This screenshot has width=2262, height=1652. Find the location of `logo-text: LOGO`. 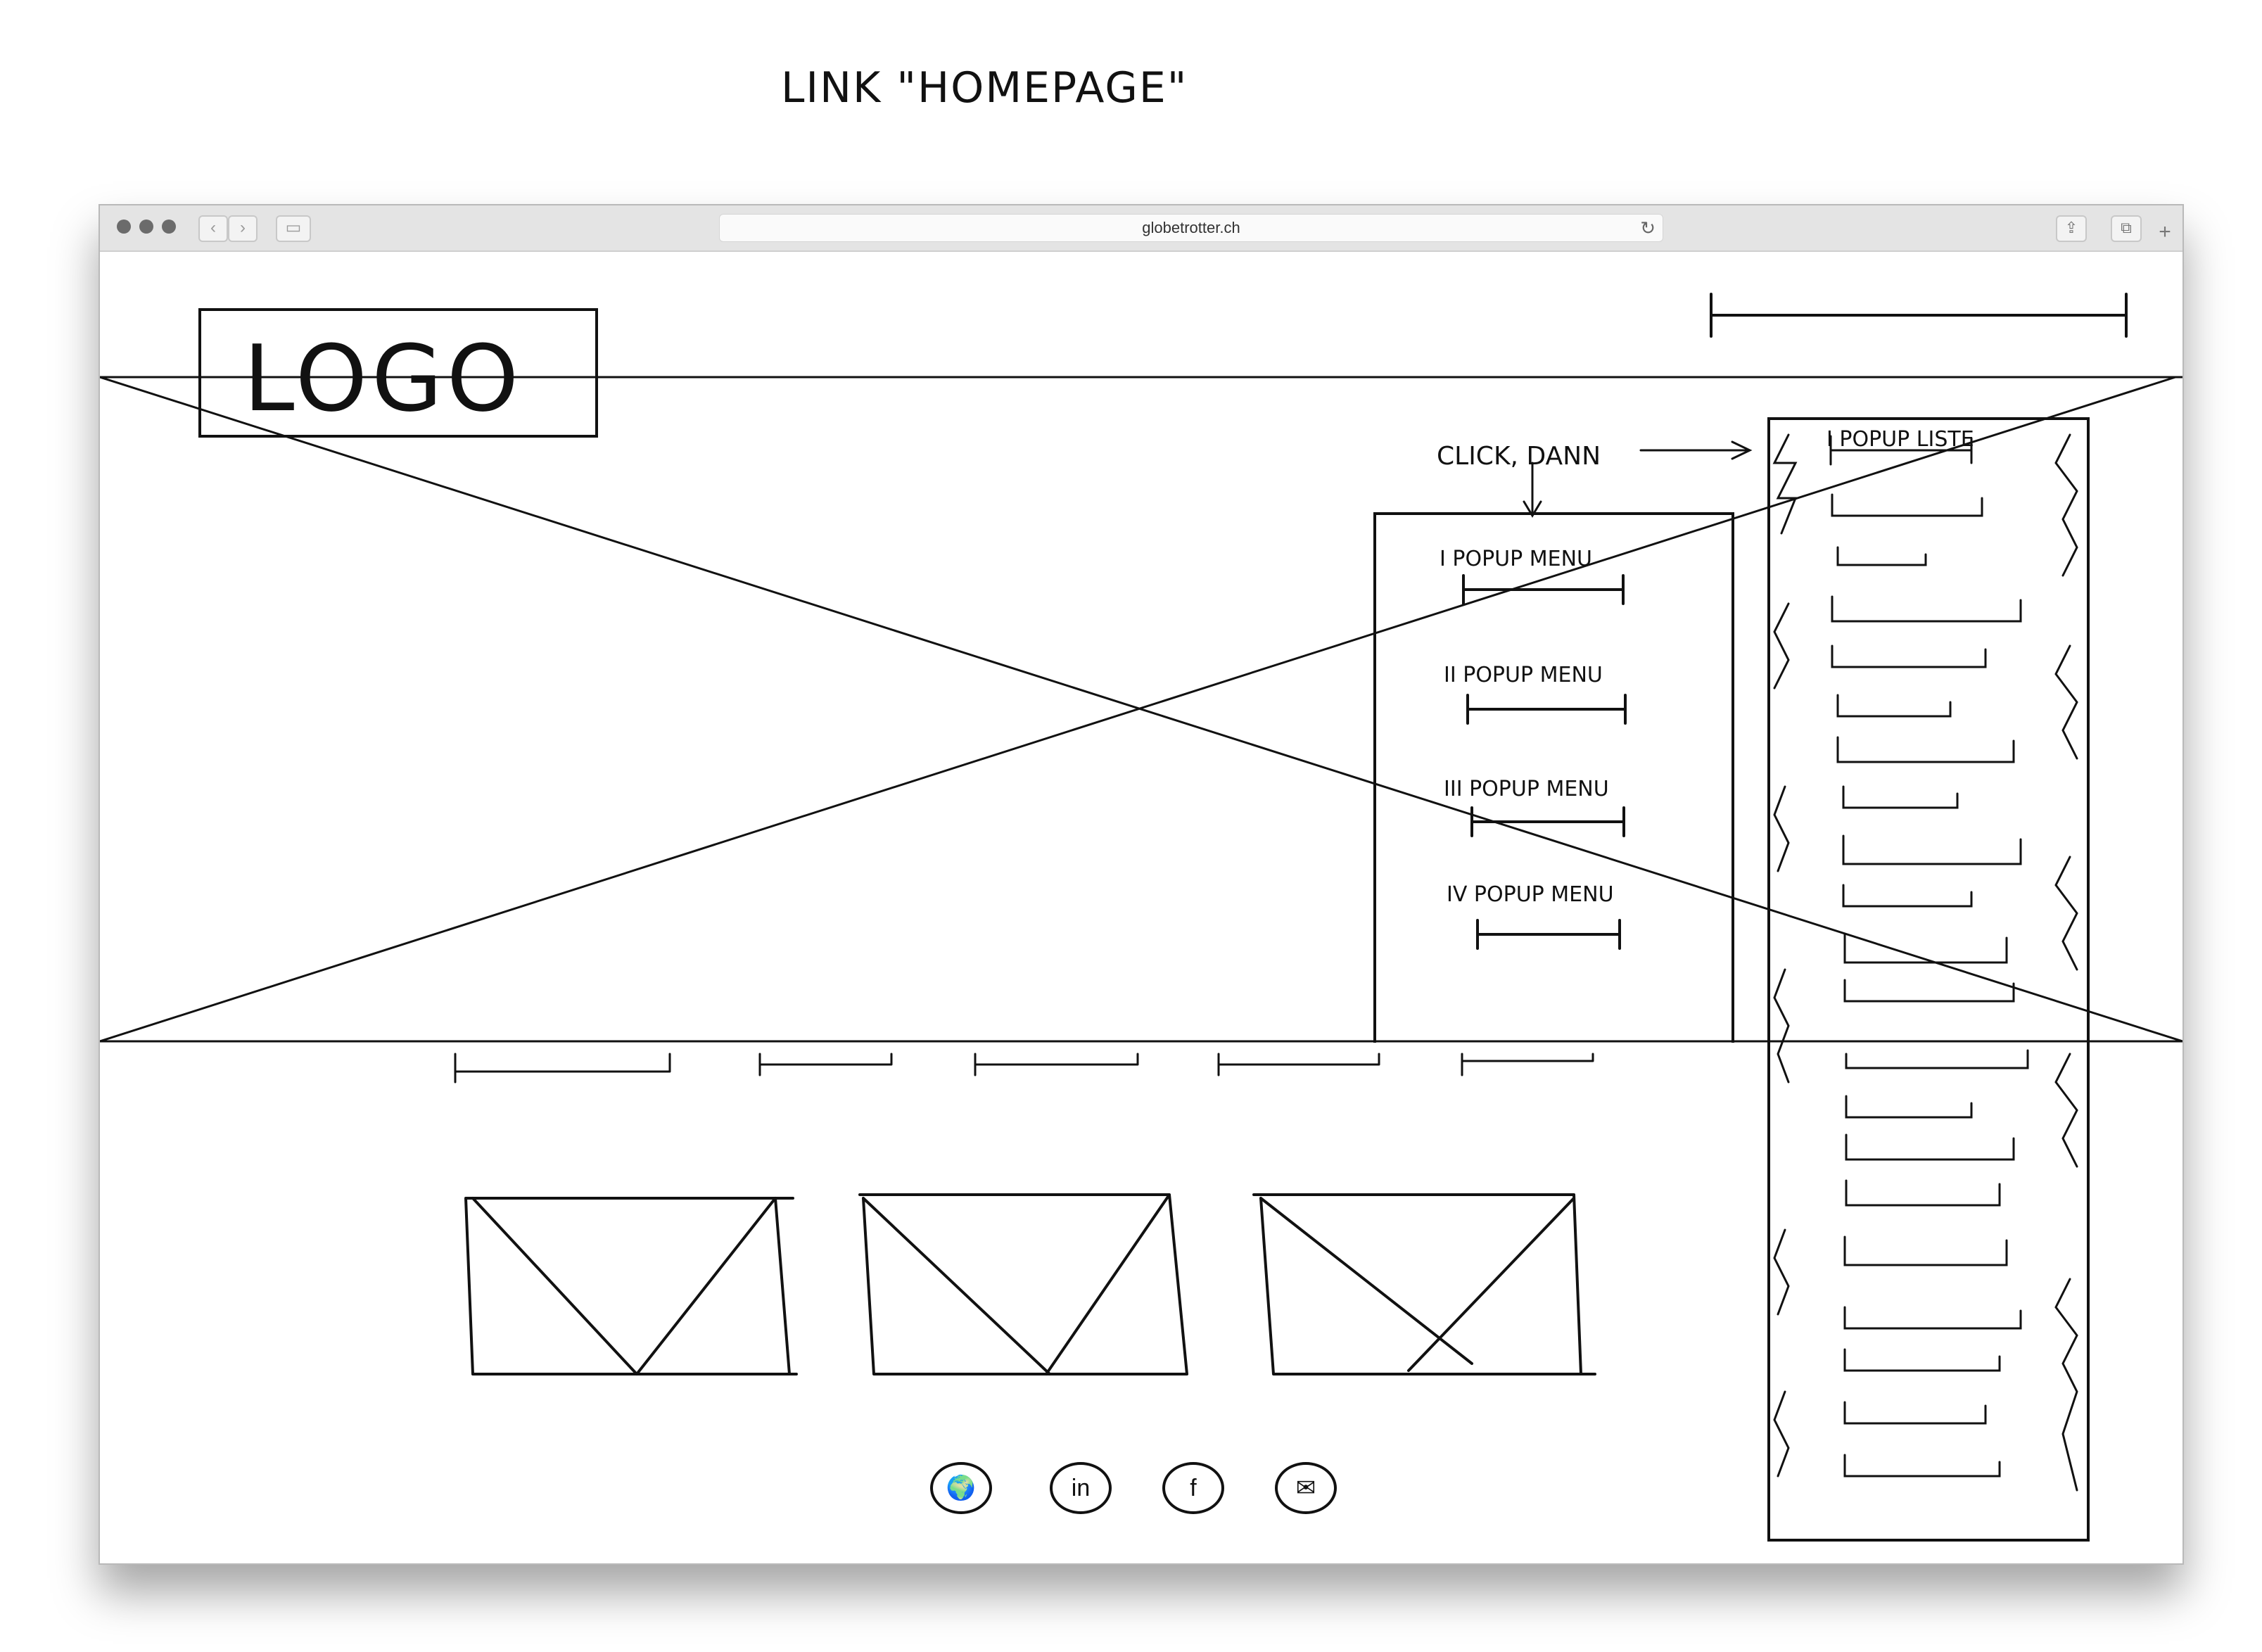

logo-text: LOGO is located at coordinates (383, 378).